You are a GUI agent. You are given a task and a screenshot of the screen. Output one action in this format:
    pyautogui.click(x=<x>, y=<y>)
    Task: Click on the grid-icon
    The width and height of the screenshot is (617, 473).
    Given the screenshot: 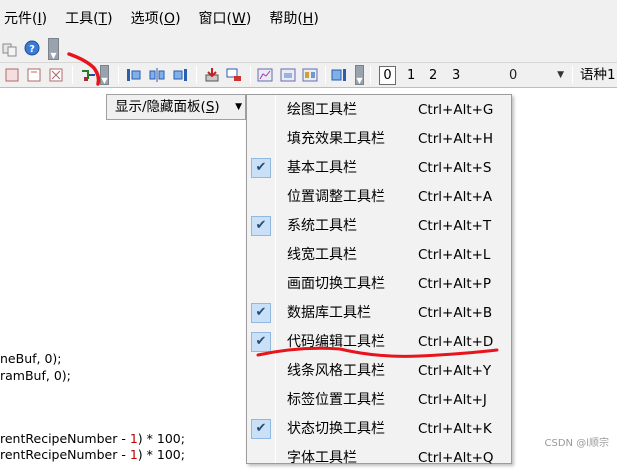 What is the action you would take?
    pyautogui.click(x=12, y=75)
    